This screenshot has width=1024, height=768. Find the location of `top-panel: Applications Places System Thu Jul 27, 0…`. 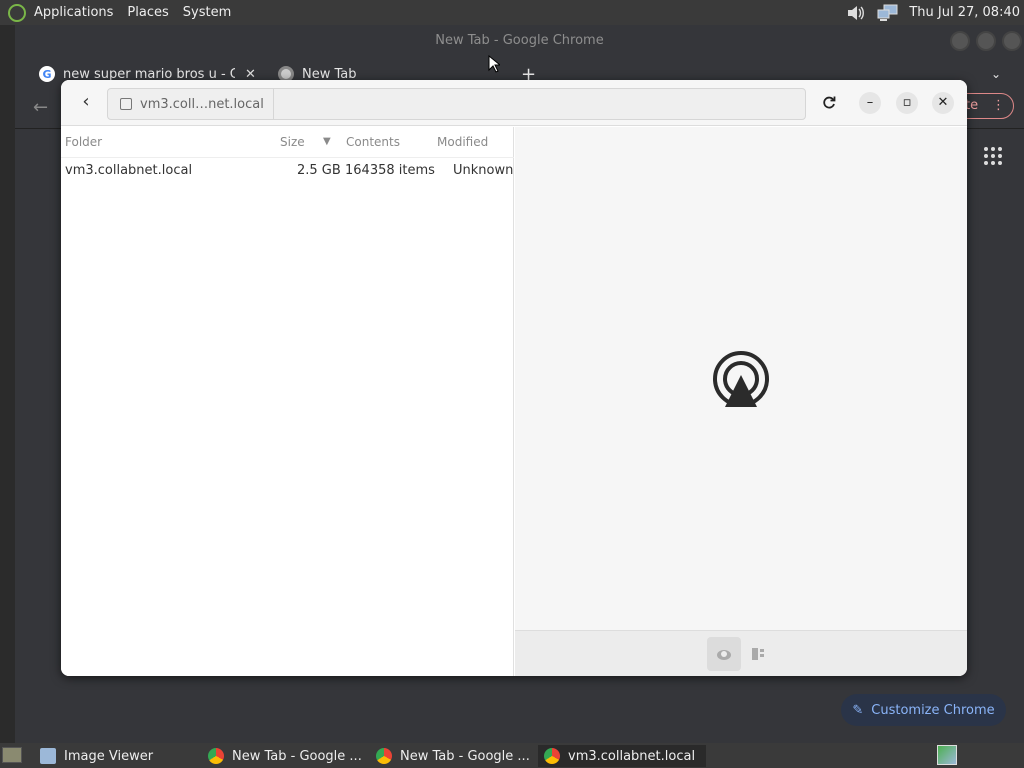

top-panel: Applications Places System Thu Jul 27, 0… is located at coordinates (512, 12).